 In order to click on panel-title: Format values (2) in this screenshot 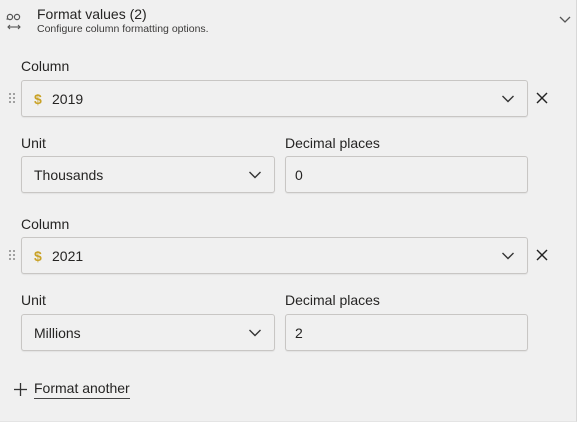, I will do `click(92, 14)`.